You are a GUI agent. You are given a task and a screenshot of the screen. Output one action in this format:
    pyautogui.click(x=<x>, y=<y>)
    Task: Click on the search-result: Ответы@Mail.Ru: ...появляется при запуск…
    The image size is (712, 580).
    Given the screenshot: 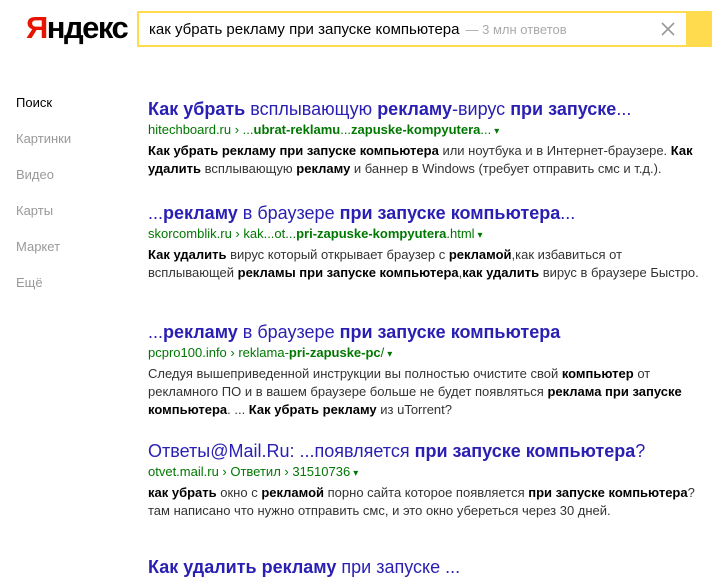 What is the action you would take?
    pyautogui.click(x=425, y=480)
    